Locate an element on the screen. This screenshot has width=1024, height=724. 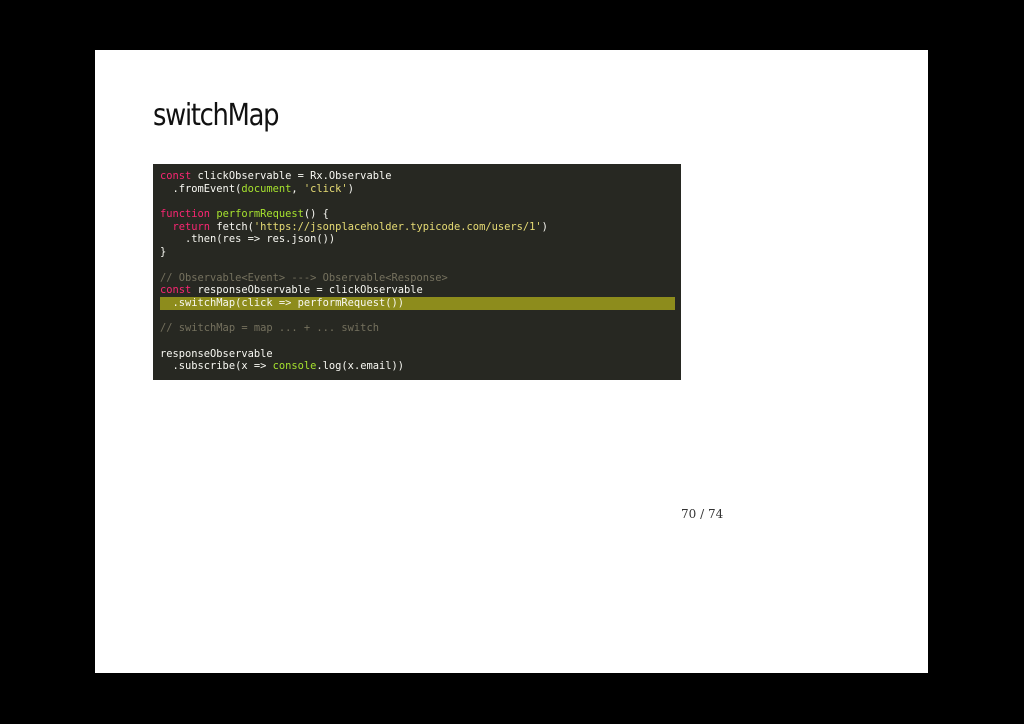
code-token: // switchMap = map ... + ... switch is located at coordinates (269, 328).